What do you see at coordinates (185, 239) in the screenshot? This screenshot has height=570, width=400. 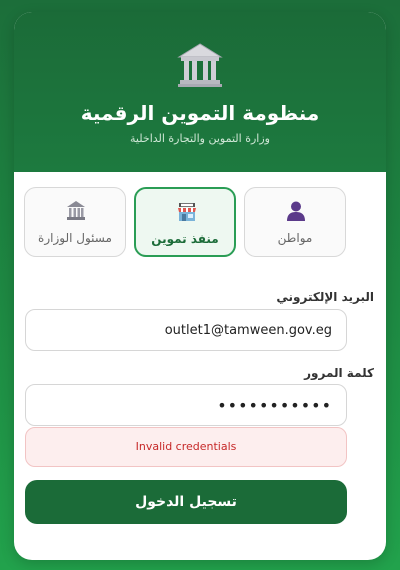 I see `role-label: منفذ تموين` at bounding box center [185, 239].